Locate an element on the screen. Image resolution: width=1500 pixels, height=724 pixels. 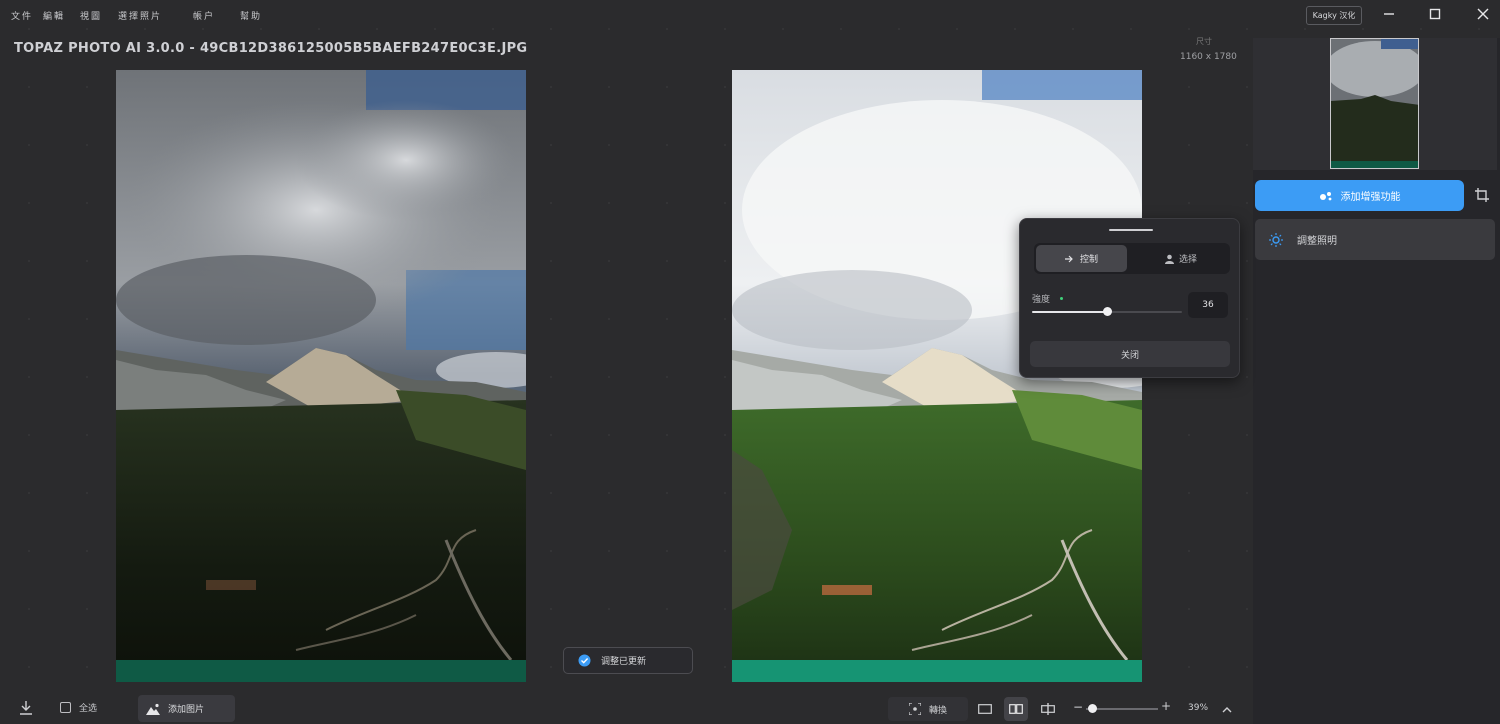
side-by-side-view-icon is located at coordinates (1016, 709).